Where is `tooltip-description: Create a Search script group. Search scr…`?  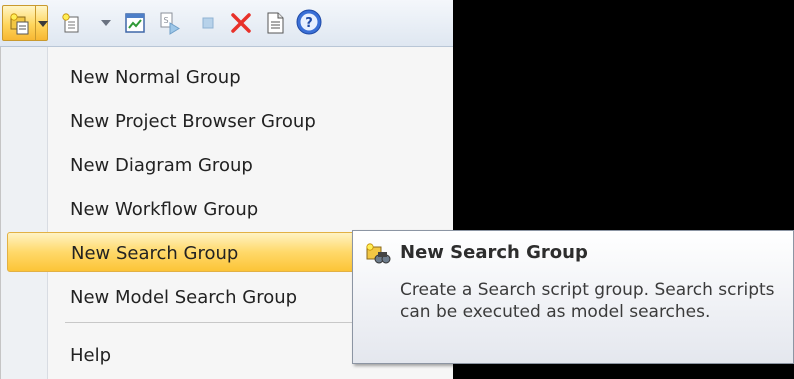
tooltip-description: Create a Search script group. Search scr… is located at coordinates (587, 301).